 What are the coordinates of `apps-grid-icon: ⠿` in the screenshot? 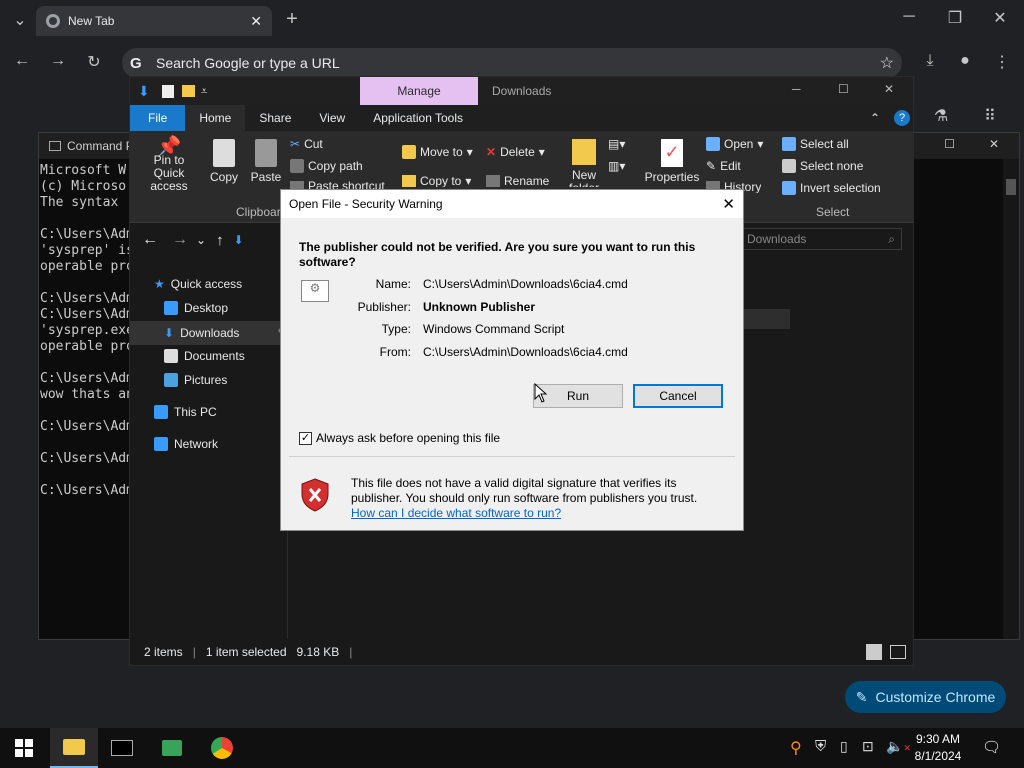 It's located at (990, 116).